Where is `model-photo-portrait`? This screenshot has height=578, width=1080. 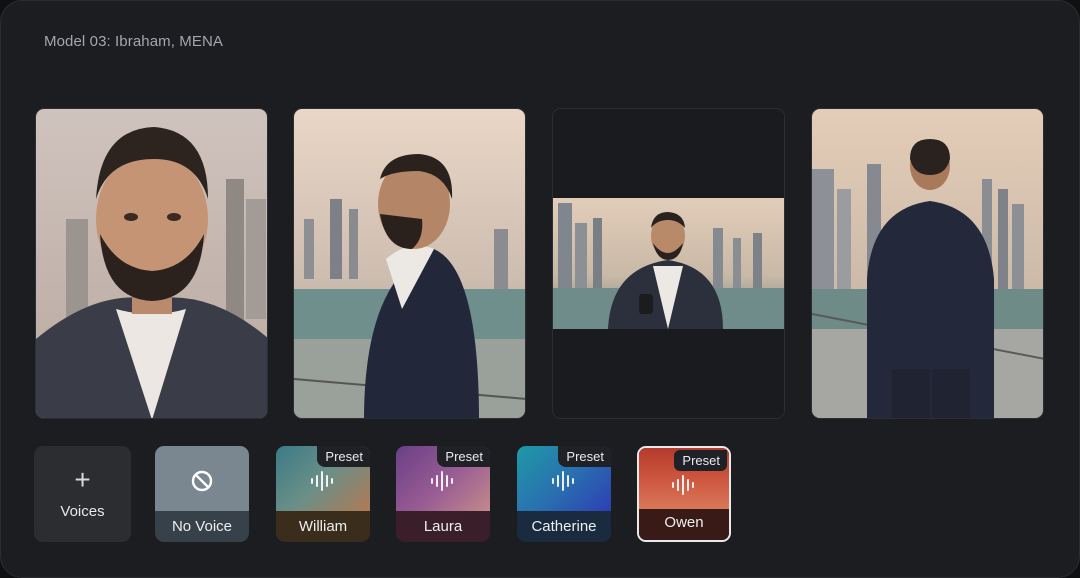 model-photo-portrait is located at coordinates (151, 263).